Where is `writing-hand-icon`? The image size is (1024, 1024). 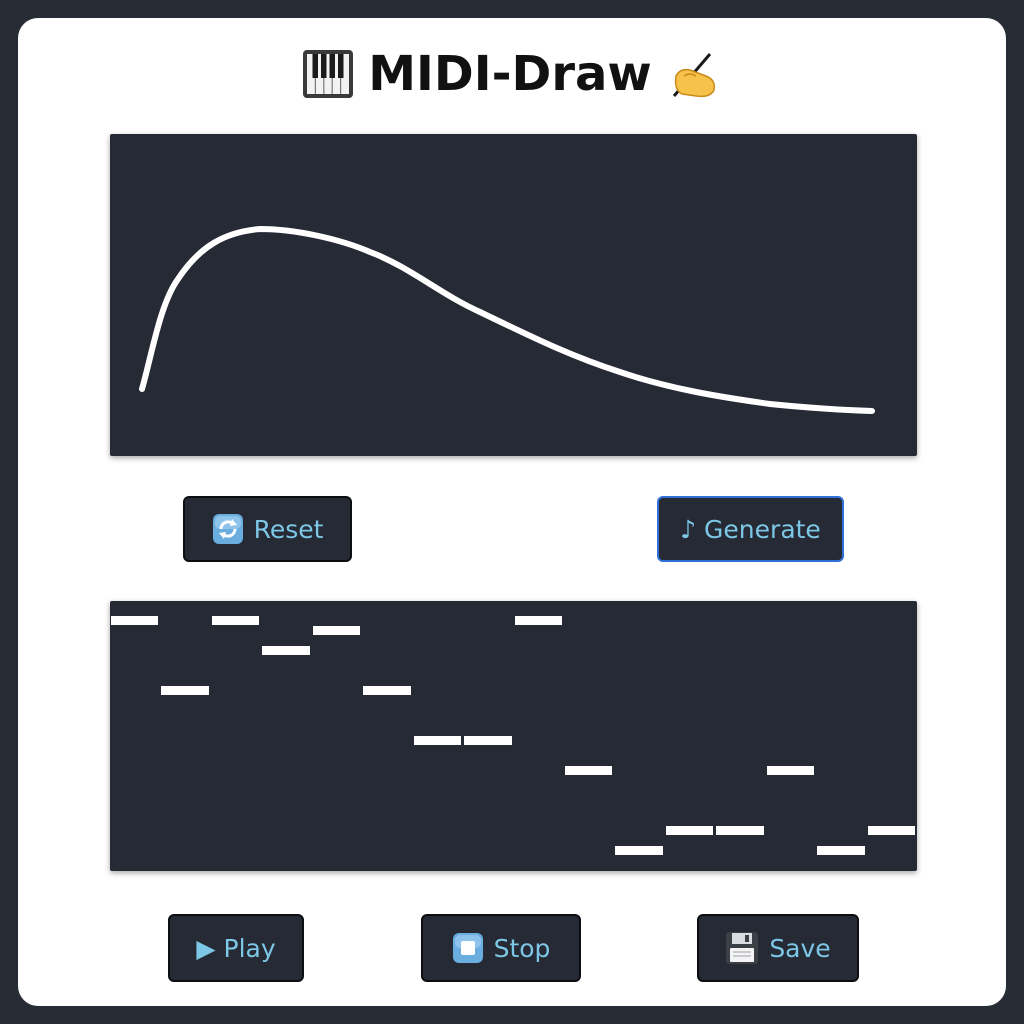 writing-hand-icon is located at coordinates (693, 75).